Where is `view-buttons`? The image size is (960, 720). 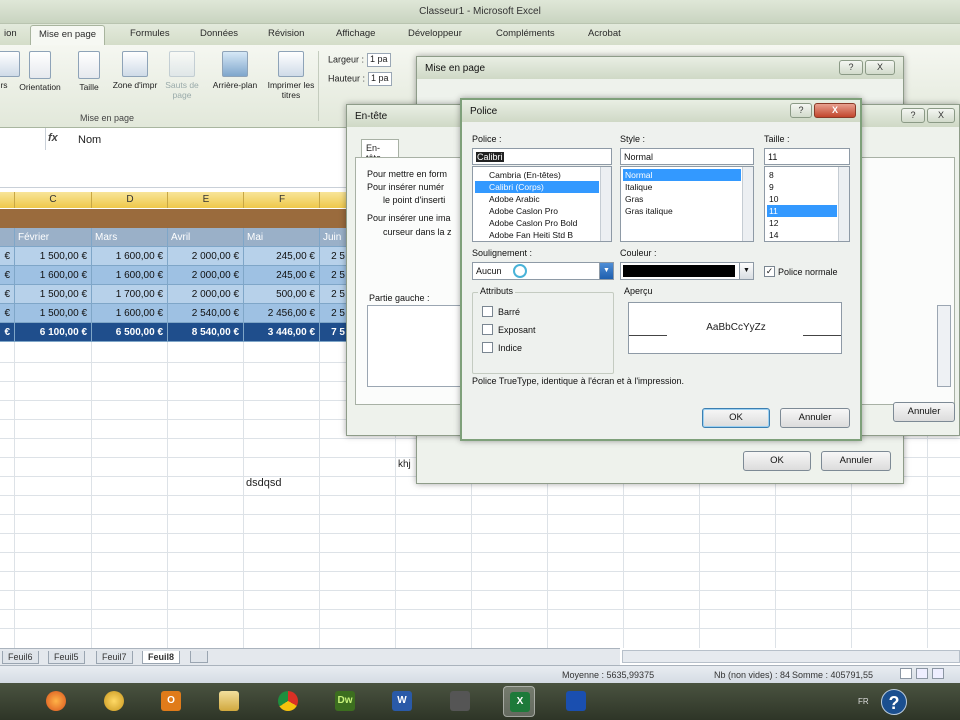 view-buttons is located at coordinates (927, 673).